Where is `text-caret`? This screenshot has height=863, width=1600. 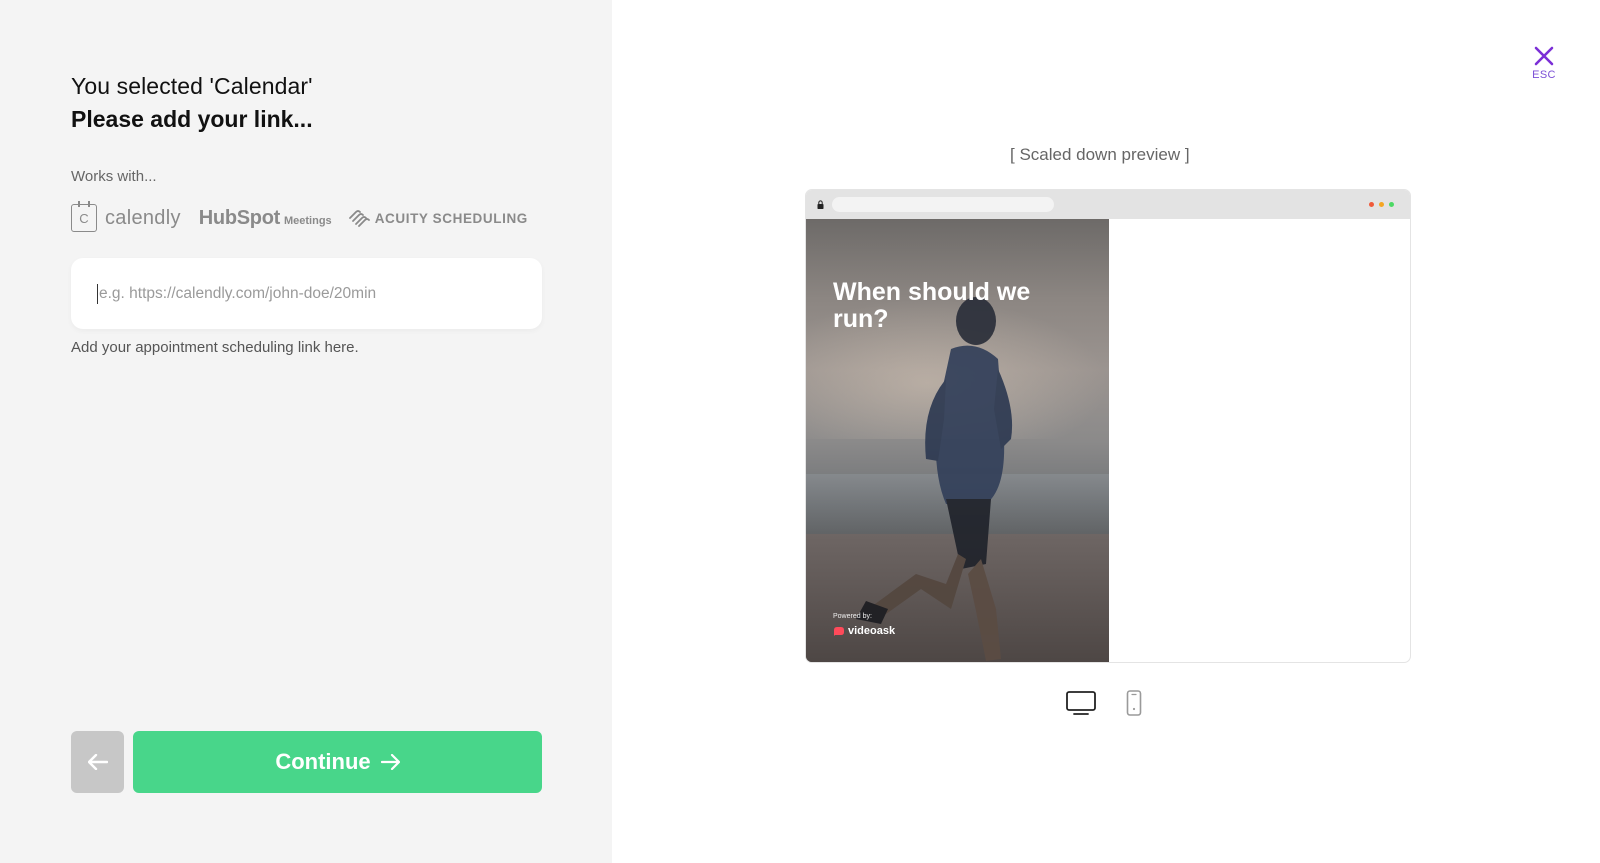
text-caret is located at coordinates (97, 293).